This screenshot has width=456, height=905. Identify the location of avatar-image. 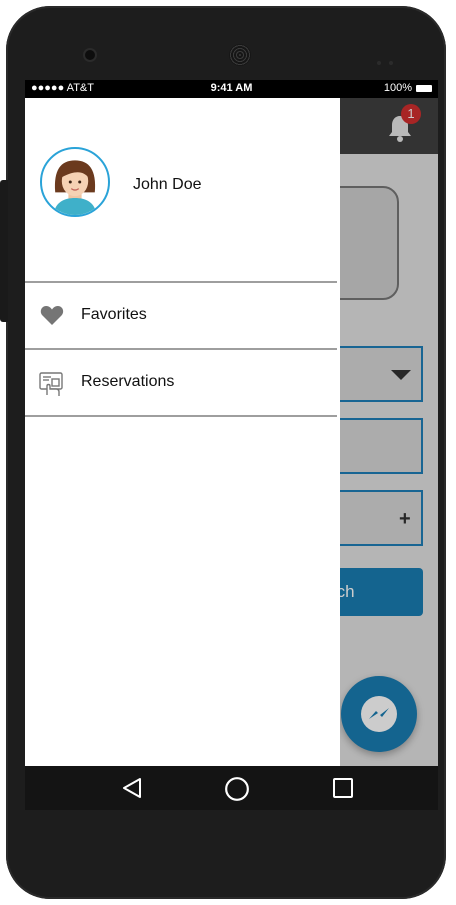
(75, 182).